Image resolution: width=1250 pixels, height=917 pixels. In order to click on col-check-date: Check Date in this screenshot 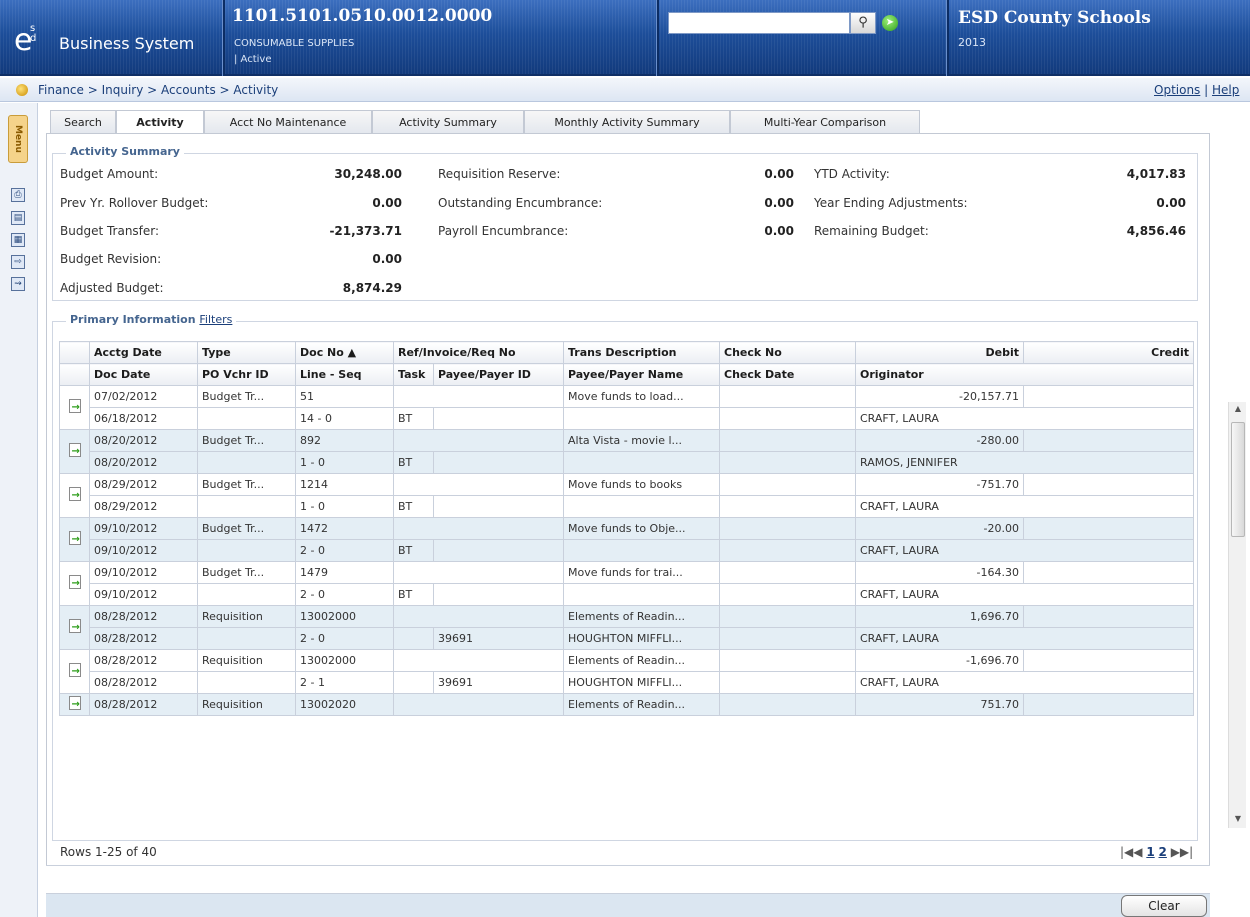, I will do `click(787, 374)`.